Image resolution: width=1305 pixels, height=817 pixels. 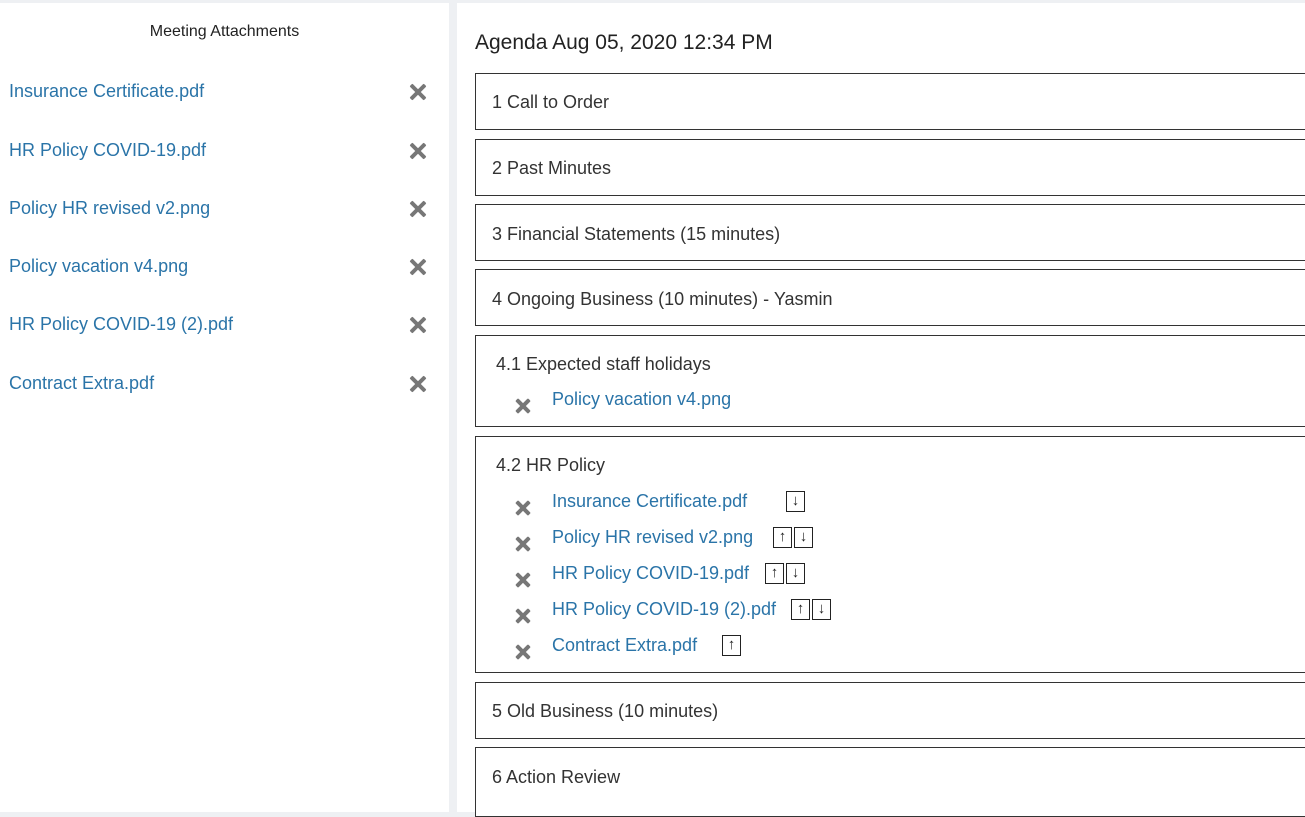 I want to click on attachment-item: HR Policy COVID-19.pdf, so click(x=219, y=151).